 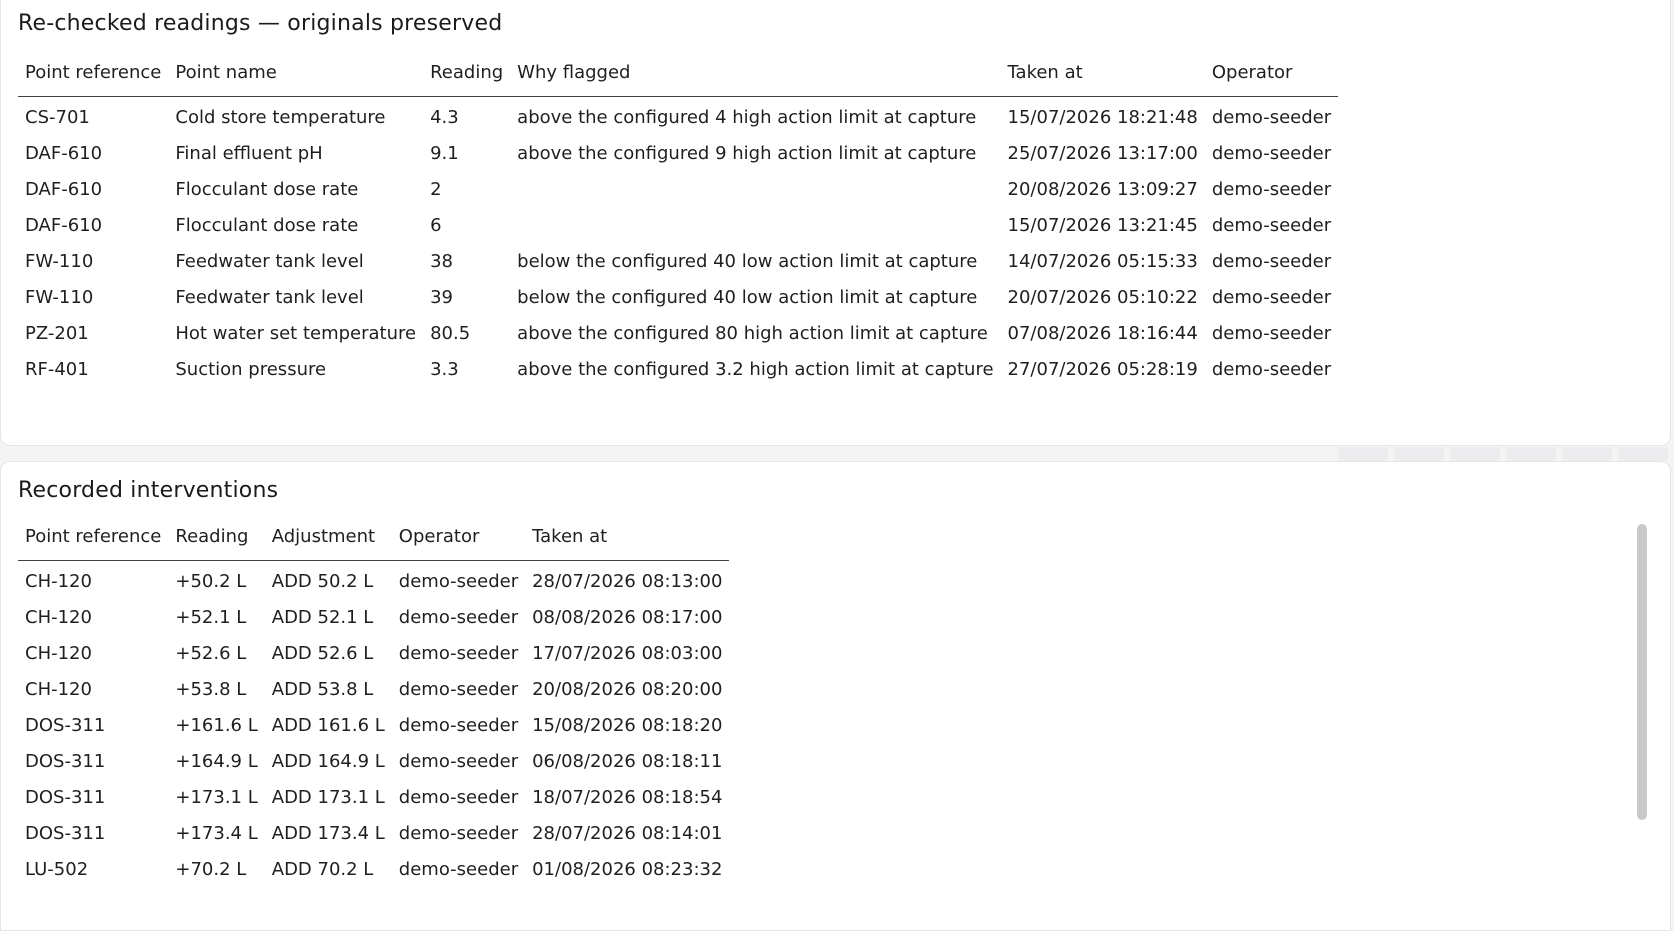 What do you see at coordinates (322, 689) in the screenshot?
I see `table-cell: ADD 53.8 L` at bounding box center [322, 689].